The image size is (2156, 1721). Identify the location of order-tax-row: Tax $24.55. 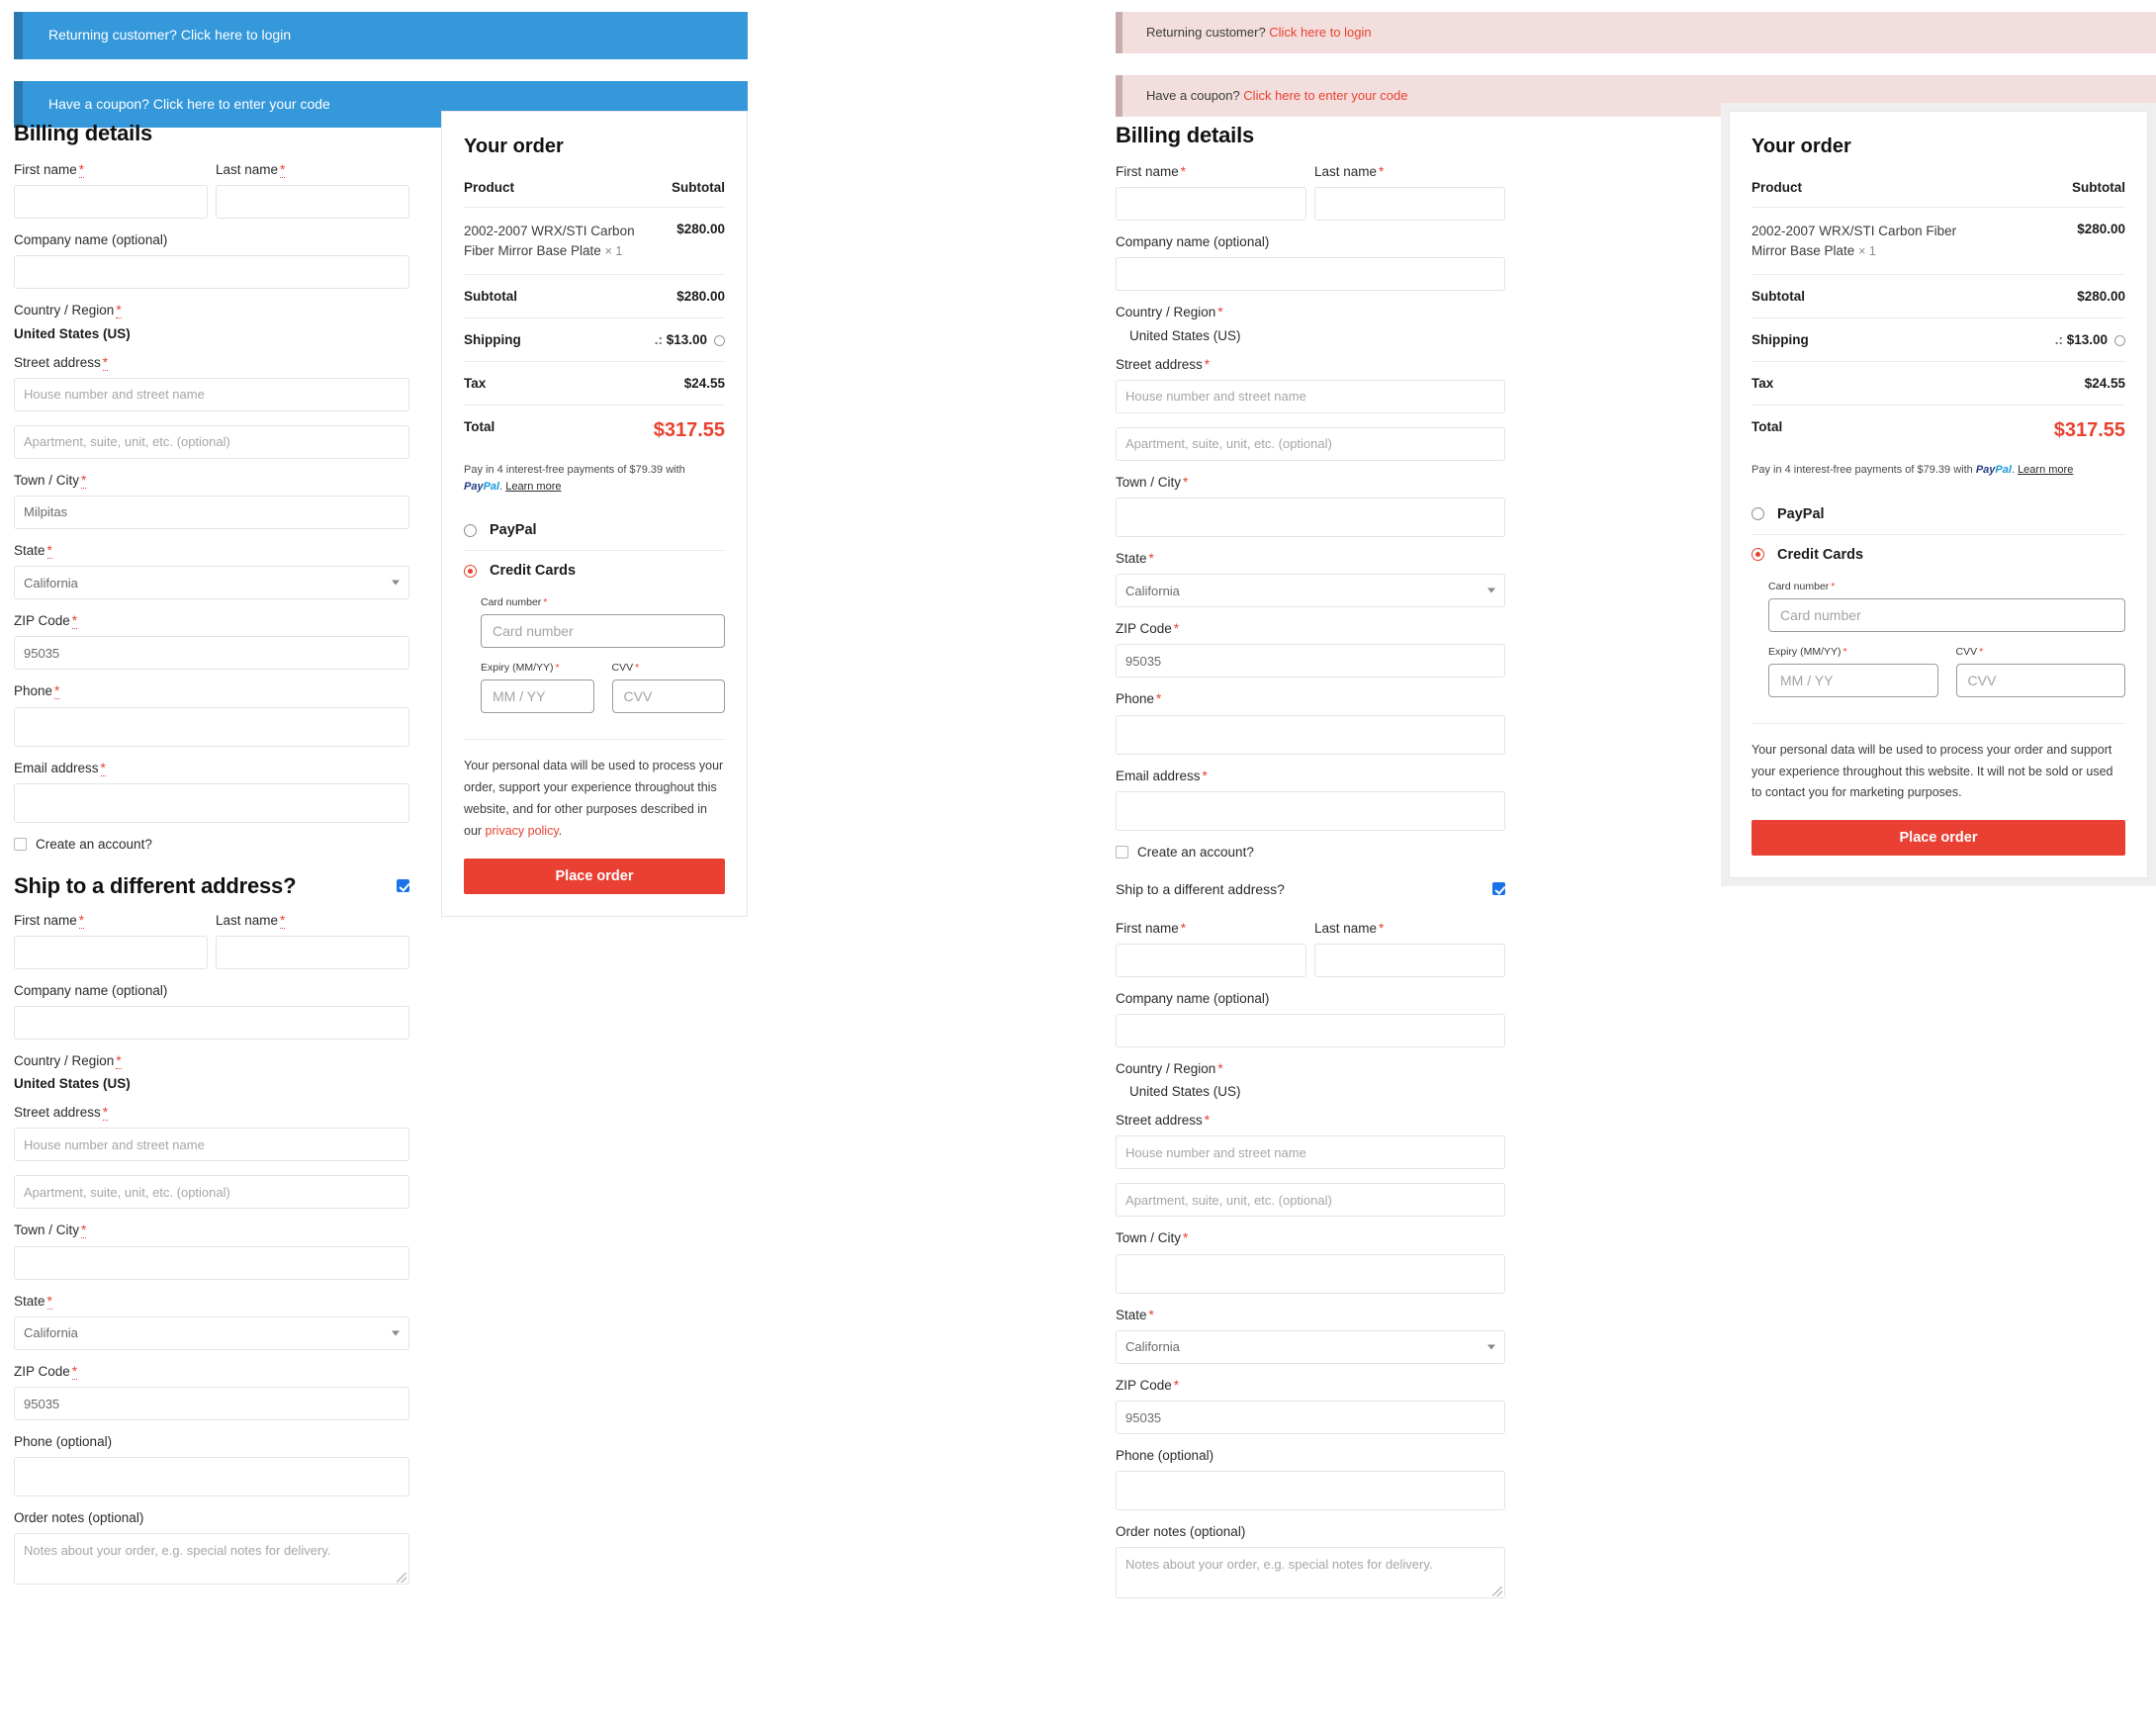
(594, 384).